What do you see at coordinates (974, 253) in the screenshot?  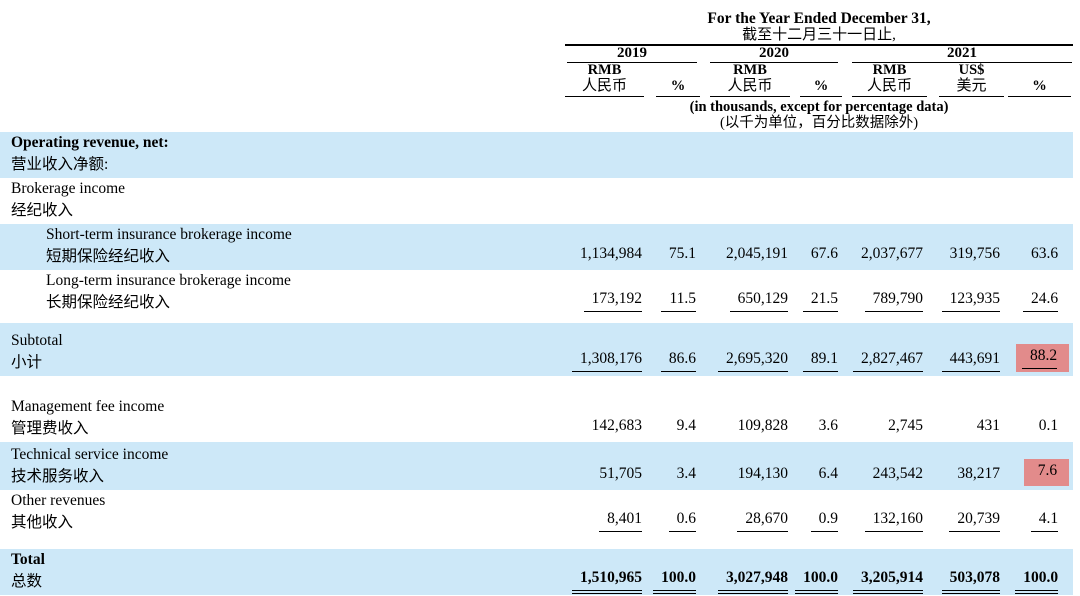 I see `value-cell: 319,756` at bounding box center [974, 253].